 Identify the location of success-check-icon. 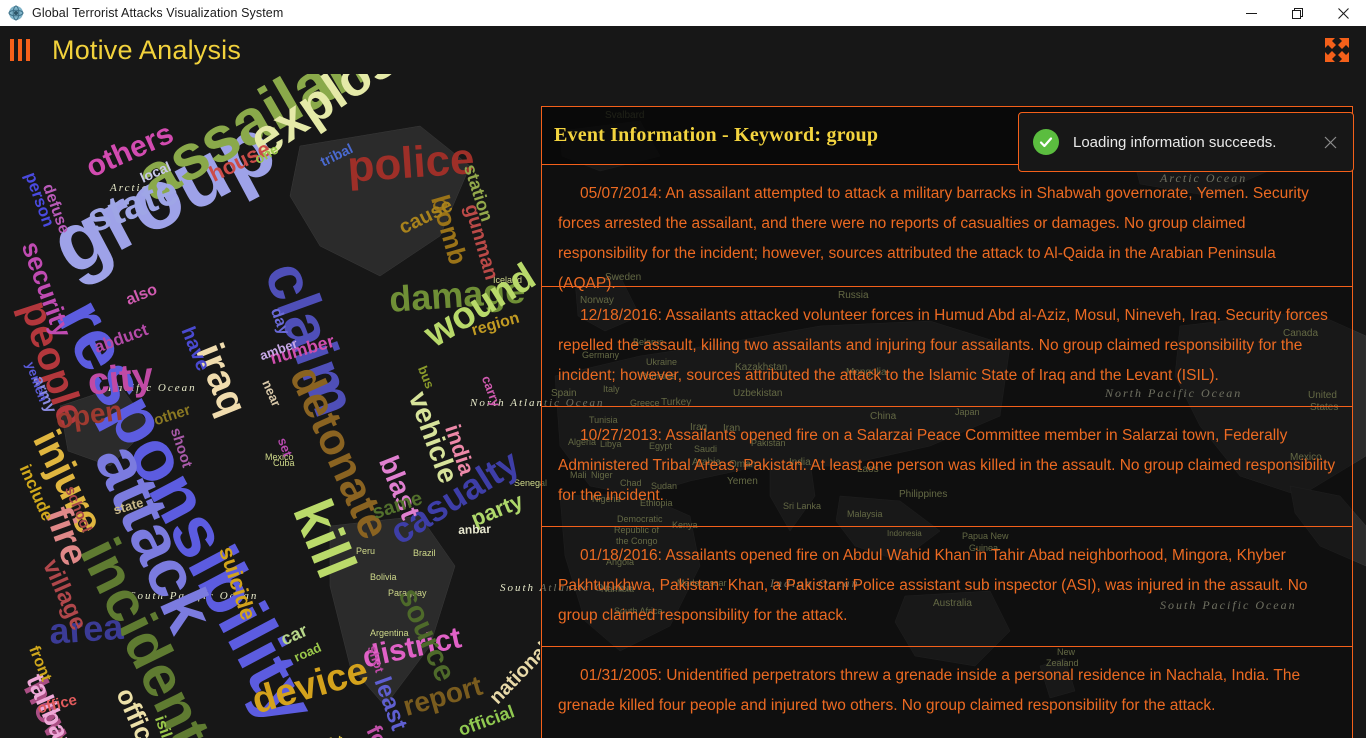
(1046, 142).